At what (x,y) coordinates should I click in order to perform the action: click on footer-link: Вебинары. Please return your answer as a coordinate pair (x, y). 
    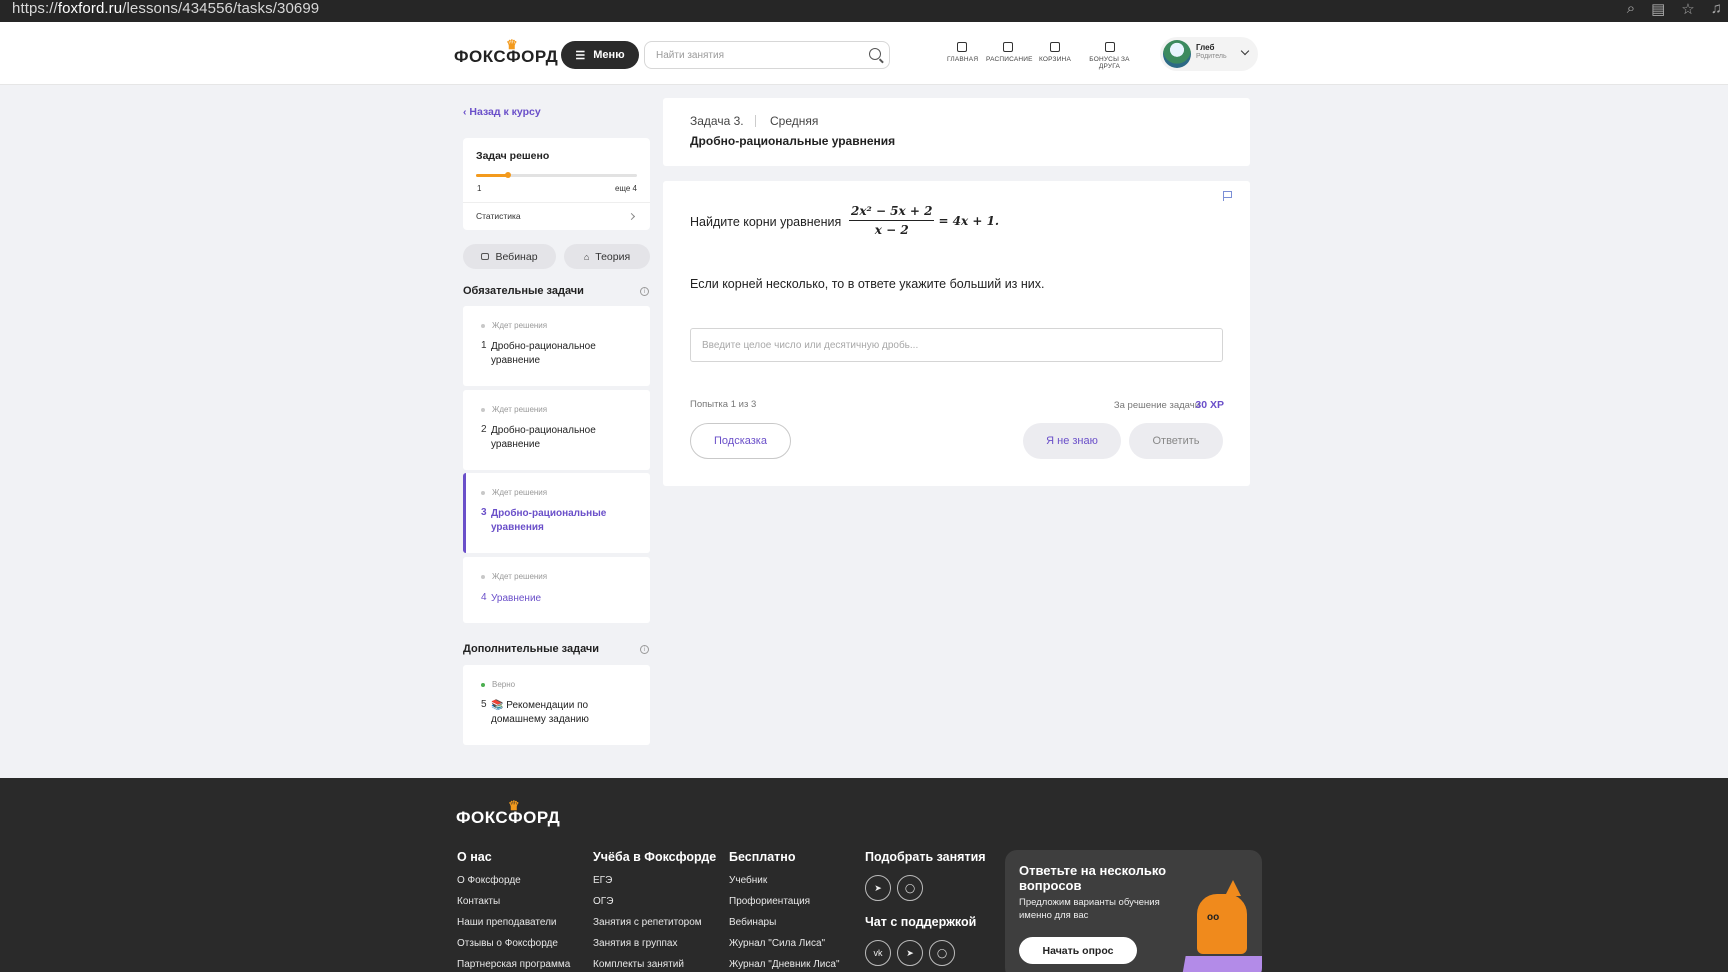
    Looking at the image, I should click on (784, 927).